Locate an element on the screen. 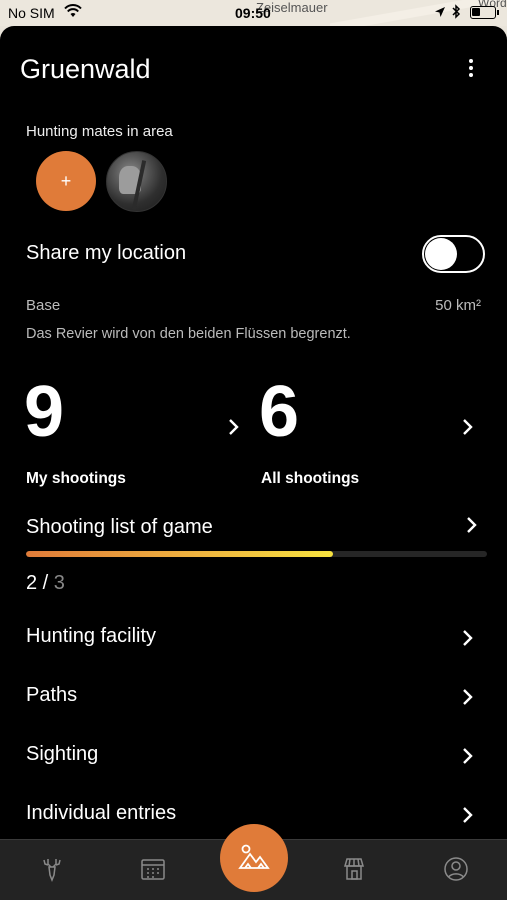  shooting-list-count: 2 / 3 is located at coordinates (45, 583).